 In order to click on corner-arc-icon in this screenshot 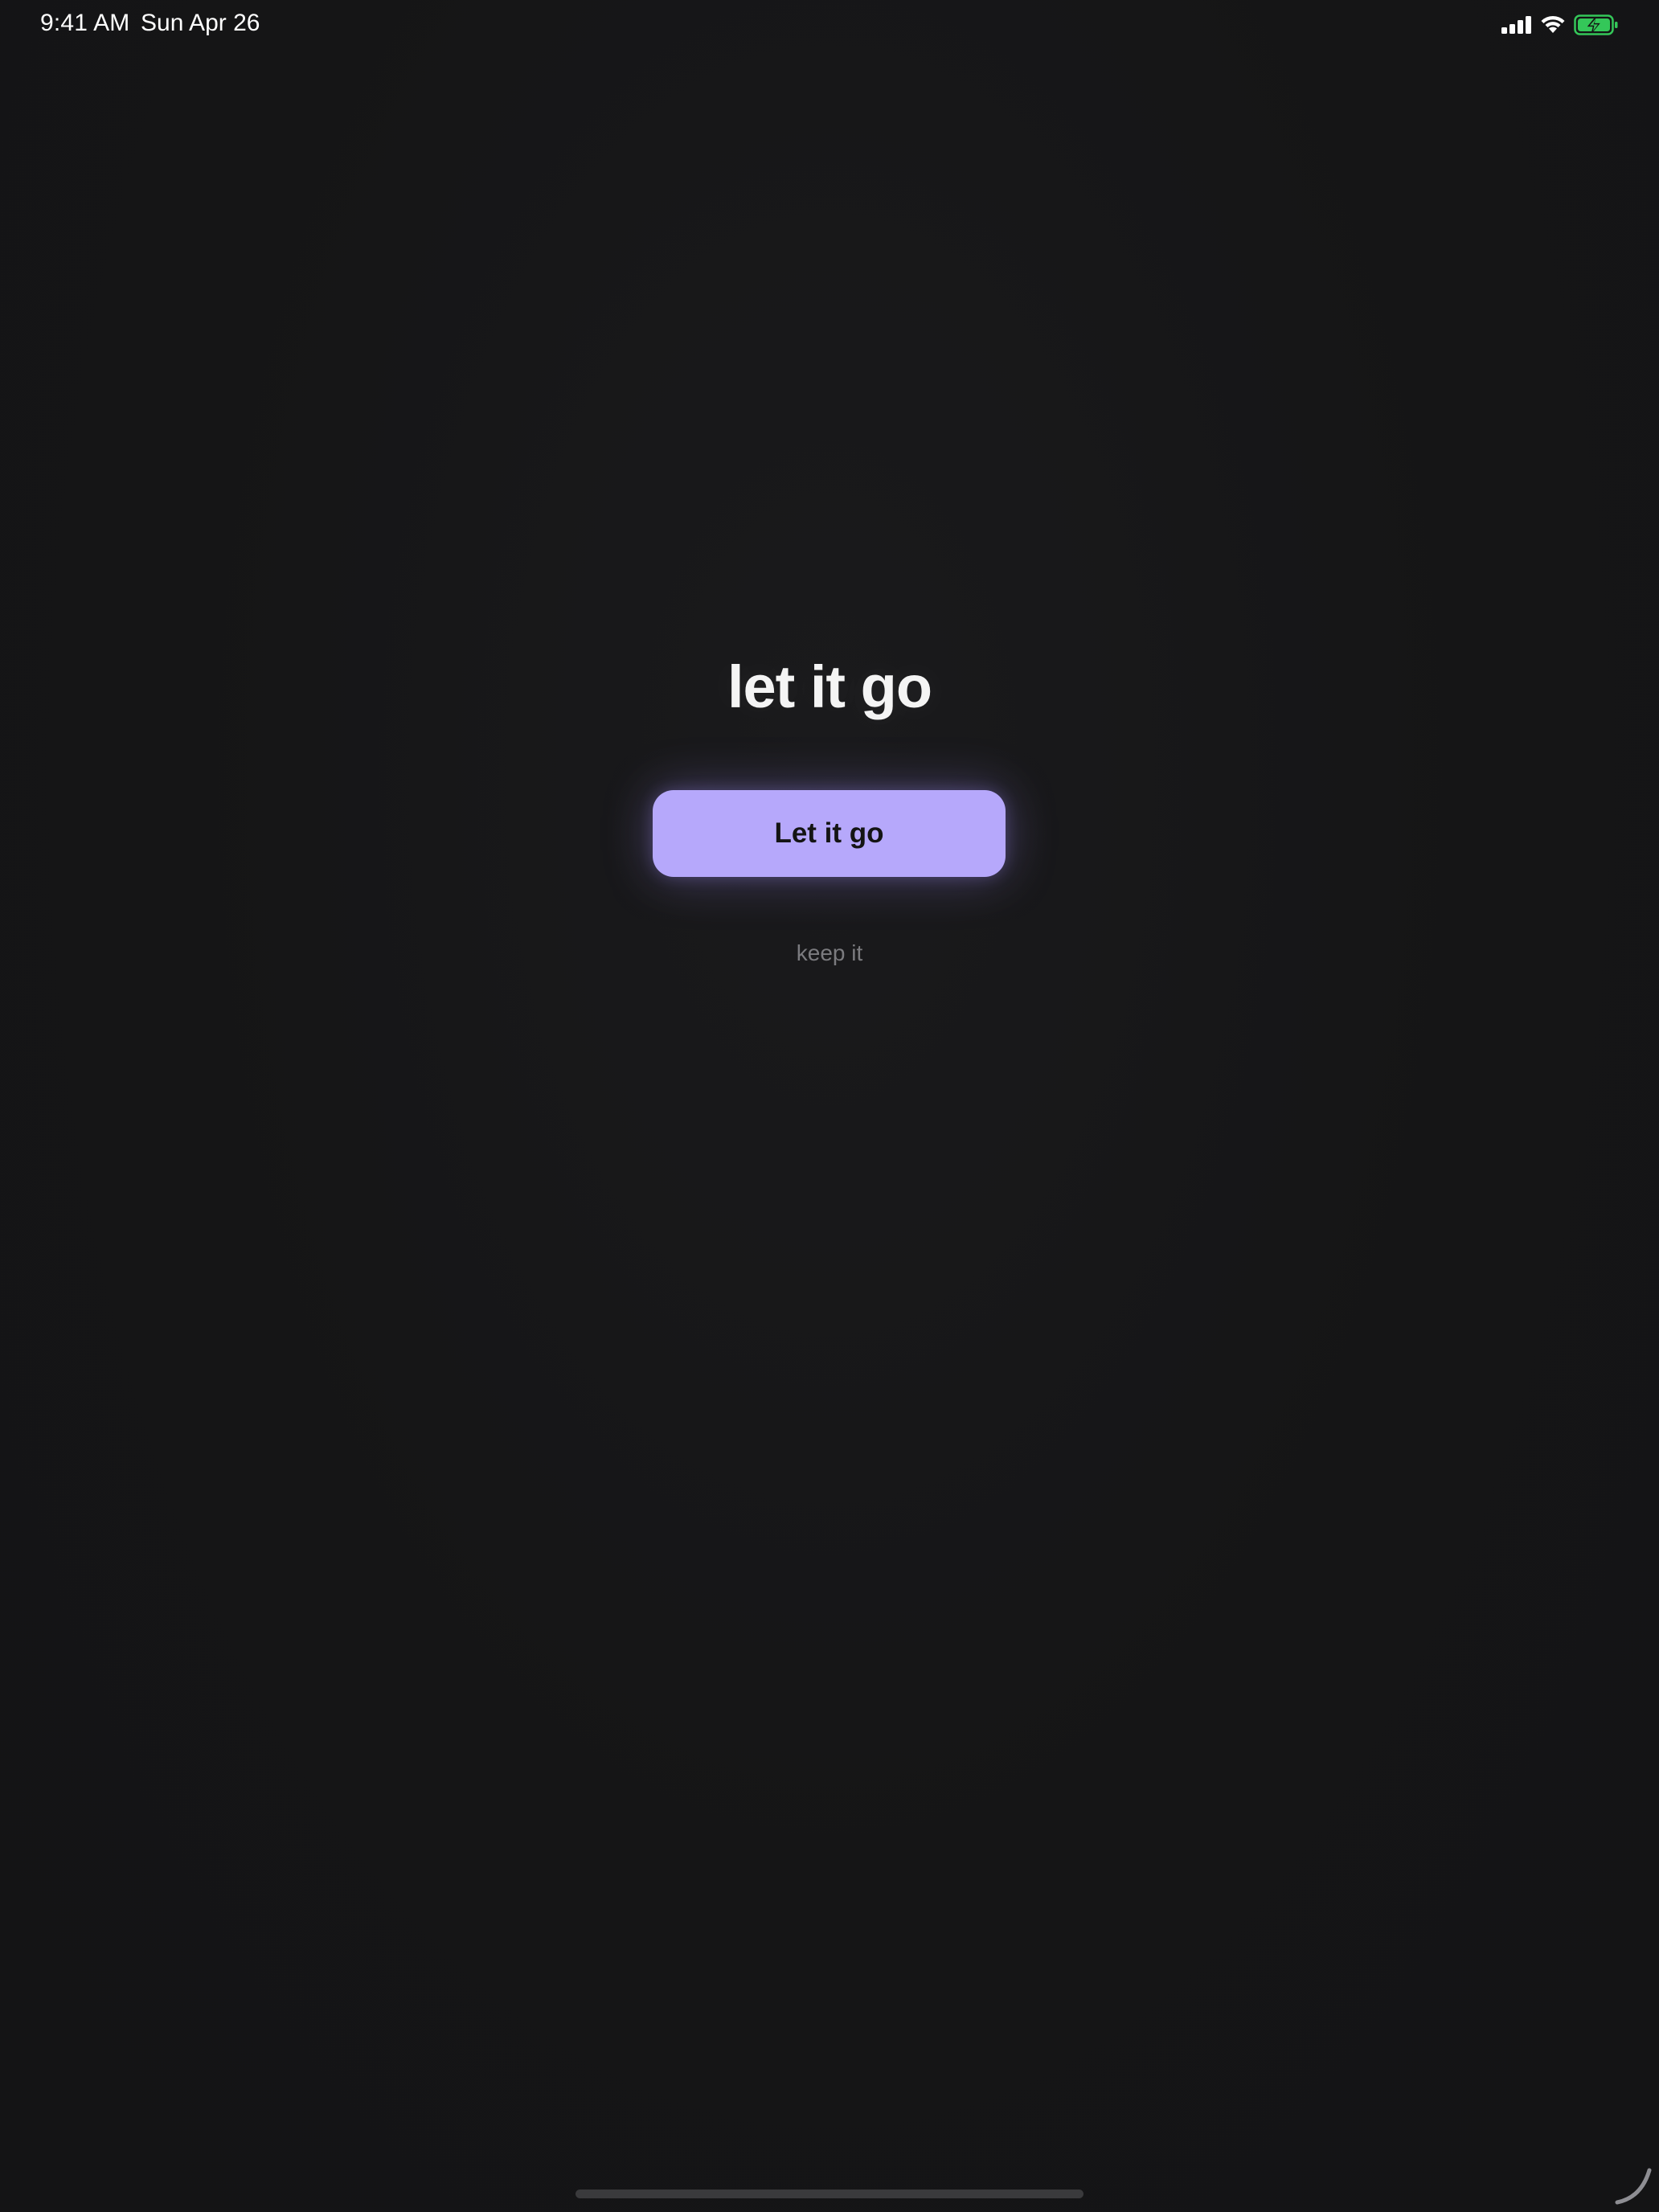, I will do `click(1633, 2186)`.